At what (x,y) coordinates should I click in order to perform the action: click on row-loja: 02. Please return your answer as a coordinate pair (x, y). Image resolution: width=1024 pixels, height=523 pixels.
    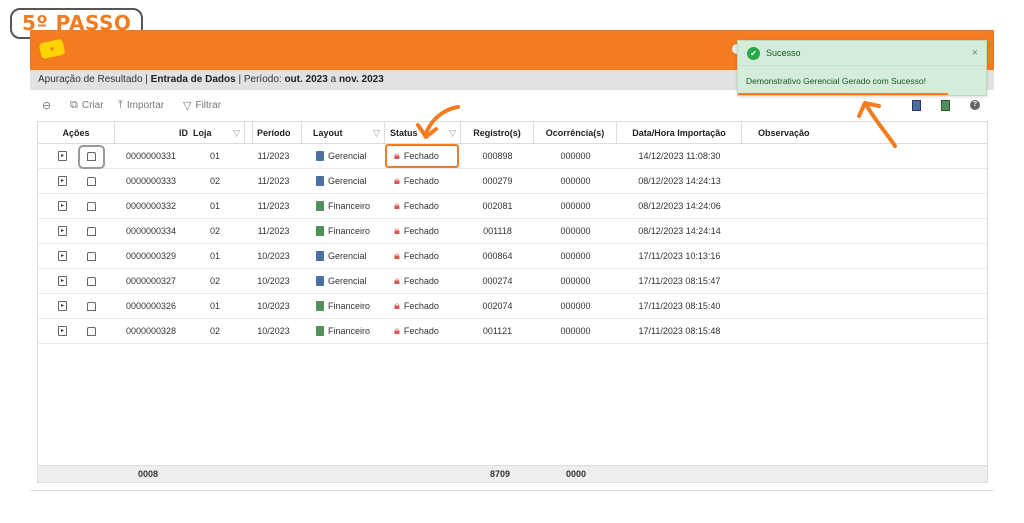
    Looking at the image, I should click on (214, 231).